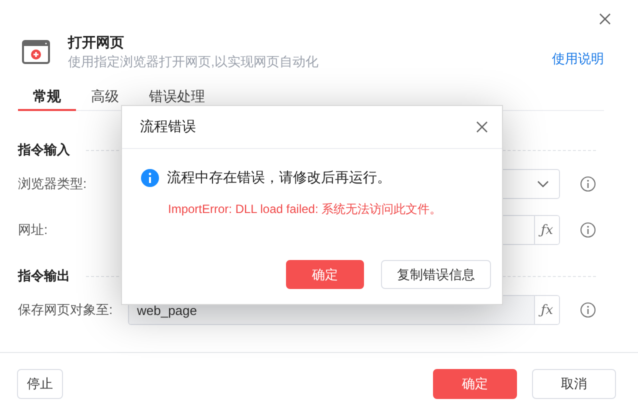  I want to click on copy-error-button: 复制错误信息, so click(436, 274).